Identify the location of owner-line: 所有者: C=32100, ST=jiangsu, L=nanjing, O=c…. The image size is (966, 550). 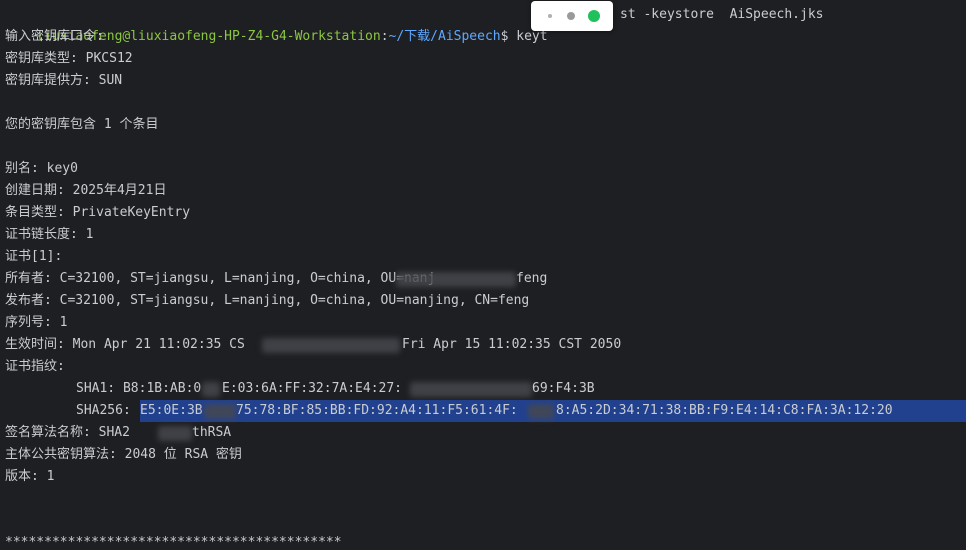
(220, 278).